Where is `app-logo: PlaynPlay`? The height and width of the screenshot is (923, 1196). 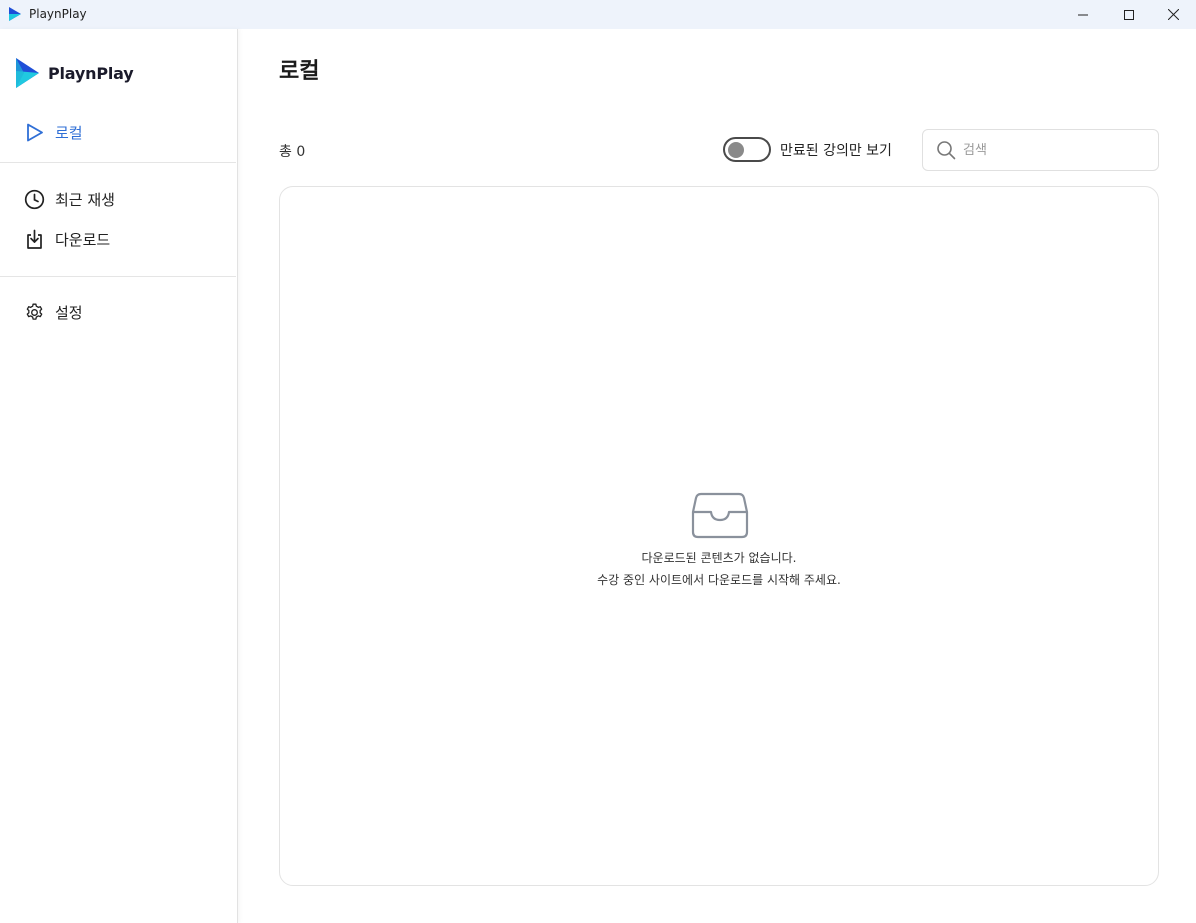 app-logo: PlaynPlay is located at coordinates (74, 73).